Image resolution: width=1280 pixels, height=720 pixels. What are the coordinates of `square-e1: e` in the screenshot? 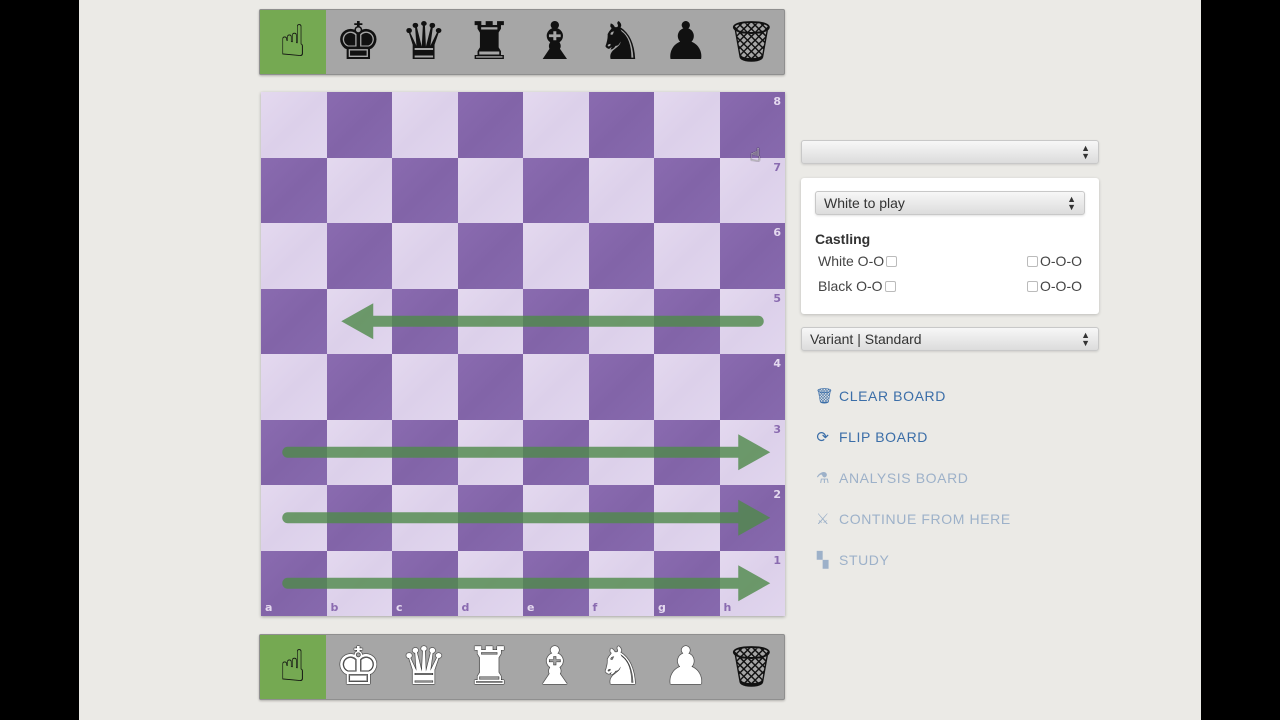 It's located at (556, 583).